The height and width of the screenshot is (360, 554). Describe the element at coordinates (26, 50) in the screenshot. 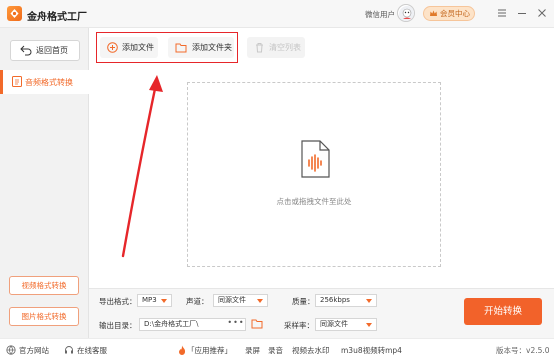

I see `back-arrow-icon` at that location.